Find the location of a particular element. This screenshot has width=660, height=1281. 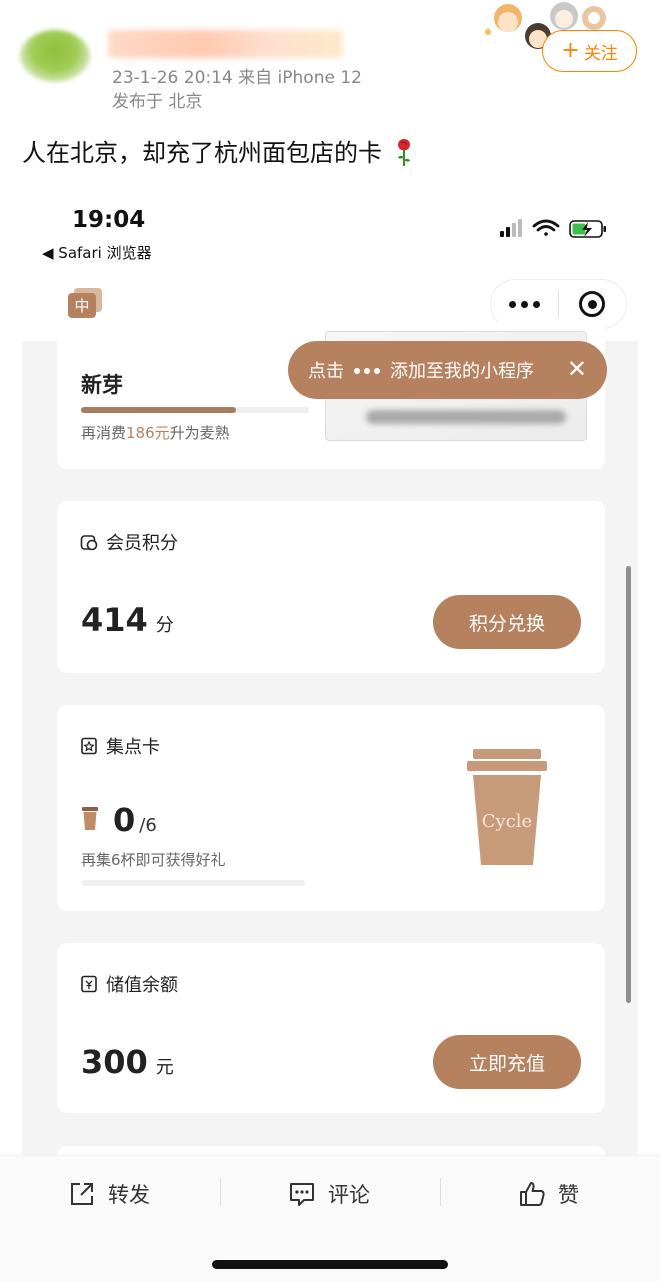

tooltip-dots-icon is located at coordinates (367, 370).